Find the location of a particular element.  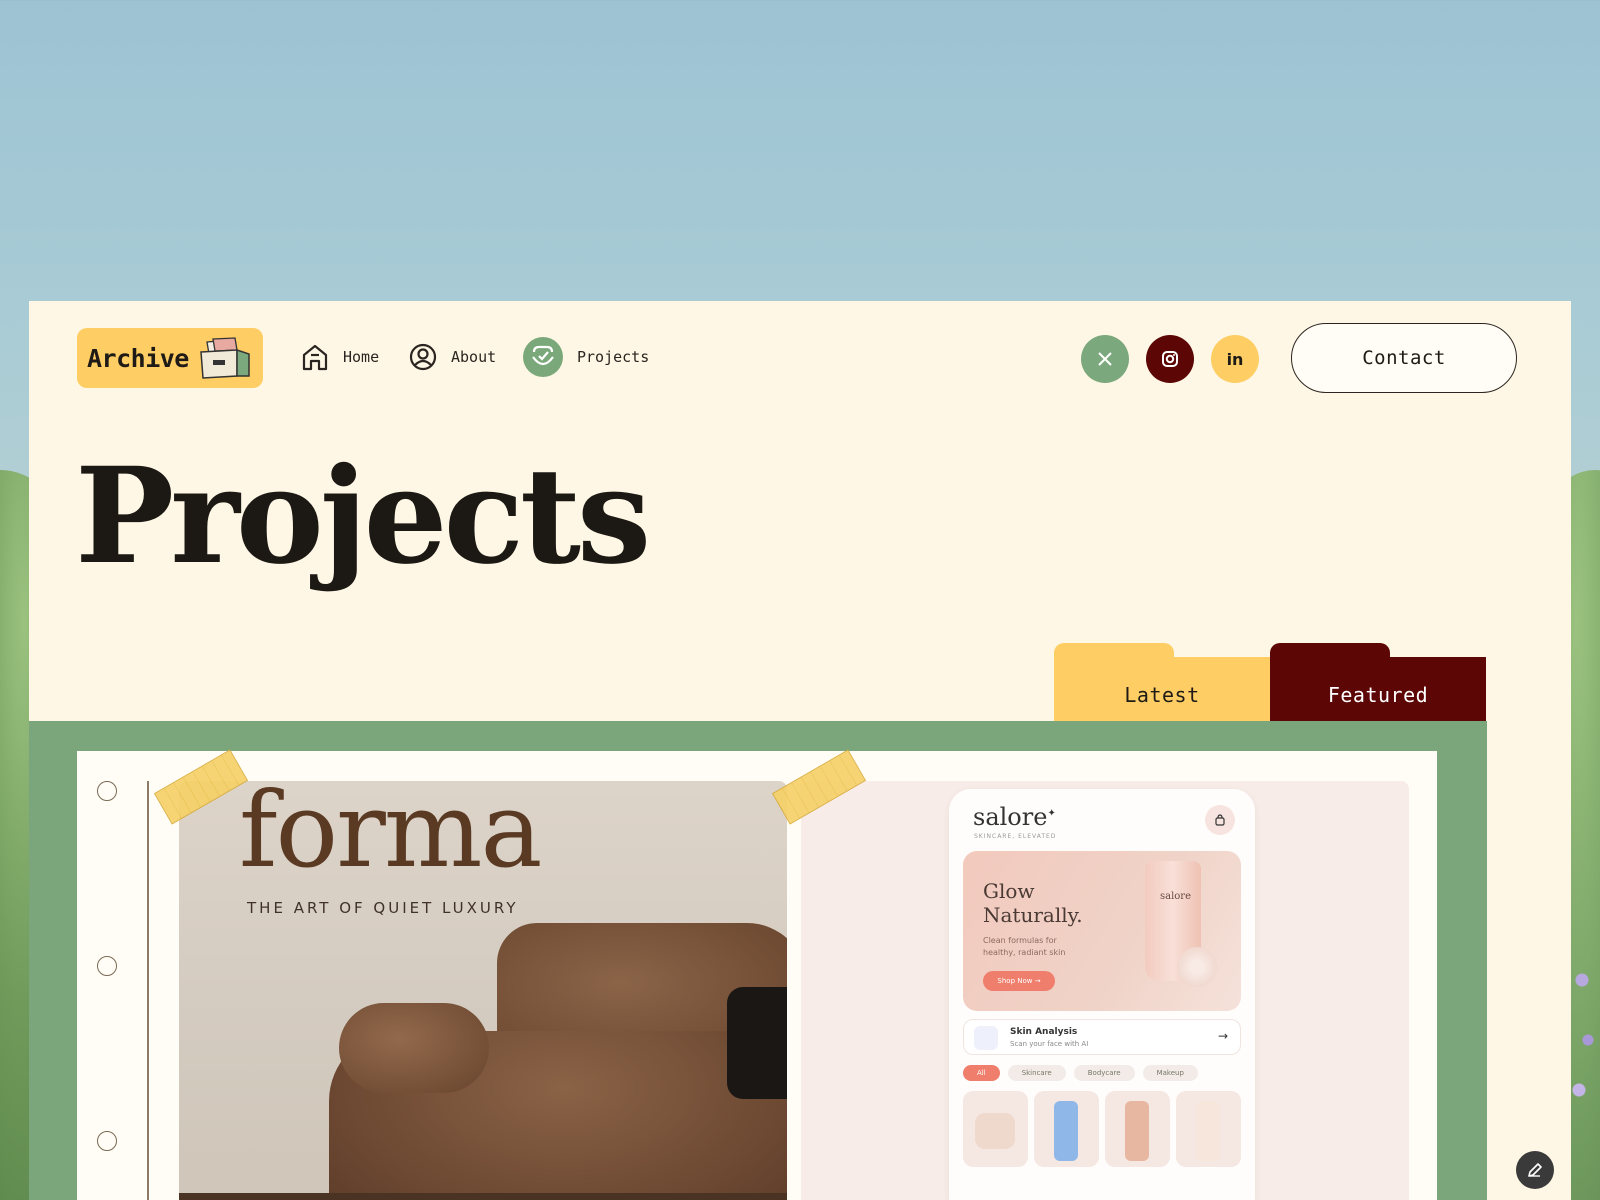

forma-tagline: THE ART OF QUIET LUXURY is located at coordinates (383, 908).